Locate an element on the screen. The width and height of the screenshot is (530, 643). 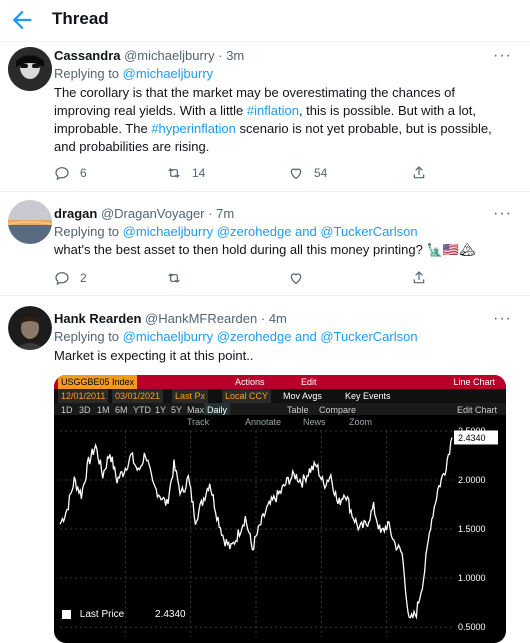
replying-to: Replying to @michaeljburry is located at coordinates (133, 73).